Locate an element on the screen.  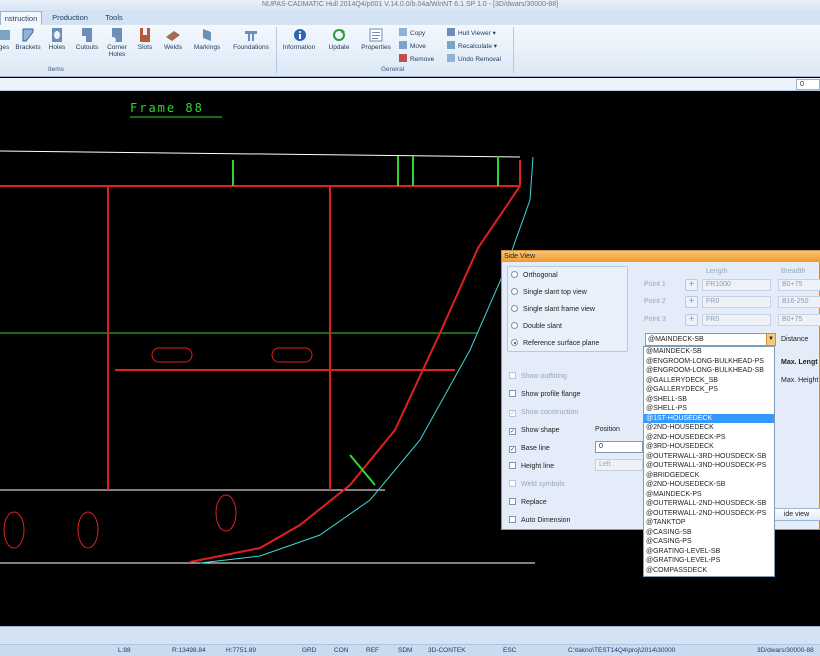
dropdown-option: @OUTERWALL-2ND-HOUSDECK-PS is located at coordinates (709, 514).